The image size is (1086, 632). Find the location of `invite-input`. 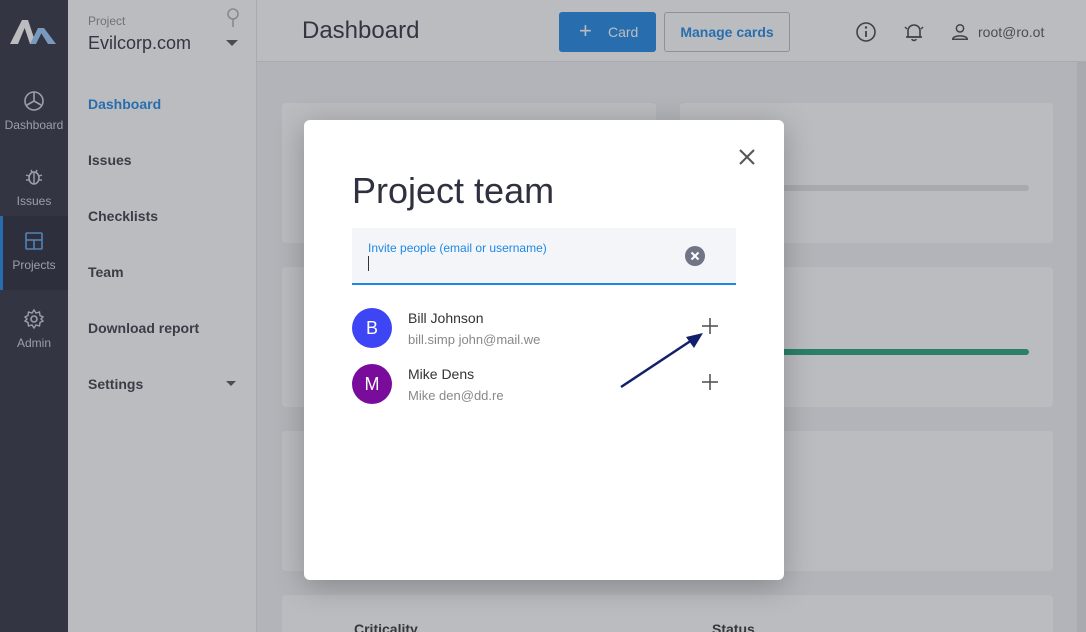

invite-input is located at coordinates (516, 265).